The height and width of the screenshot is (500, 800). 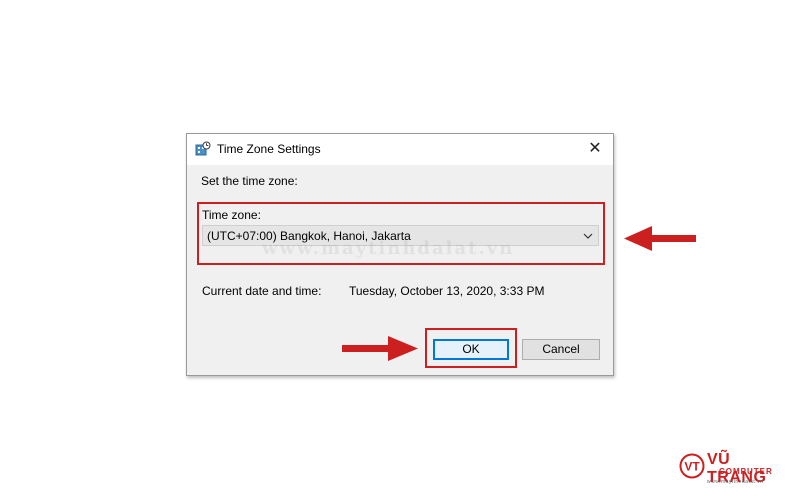 I want to click on logo-url: www.maytinhdalat.vn, so click(x=735, y=482).